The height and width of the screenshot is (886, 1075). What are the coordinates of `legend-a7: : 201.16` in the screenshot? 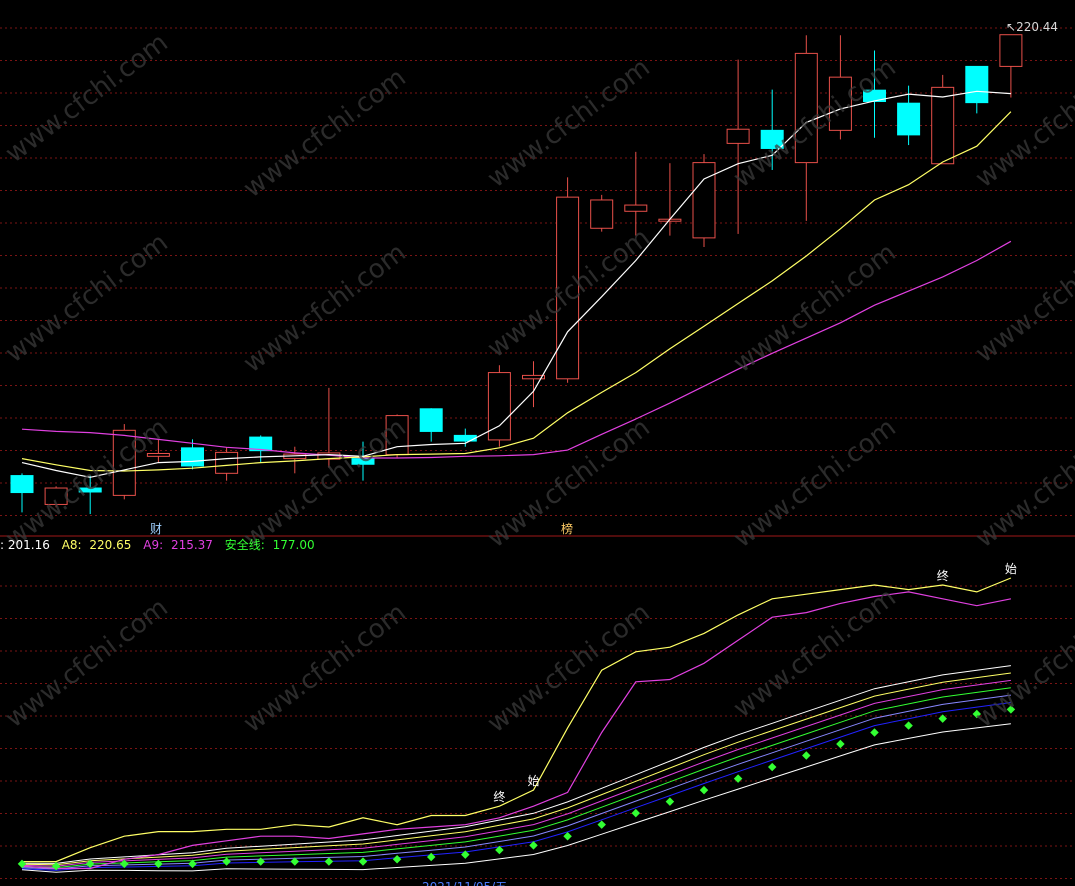 It's located at (25, 545).